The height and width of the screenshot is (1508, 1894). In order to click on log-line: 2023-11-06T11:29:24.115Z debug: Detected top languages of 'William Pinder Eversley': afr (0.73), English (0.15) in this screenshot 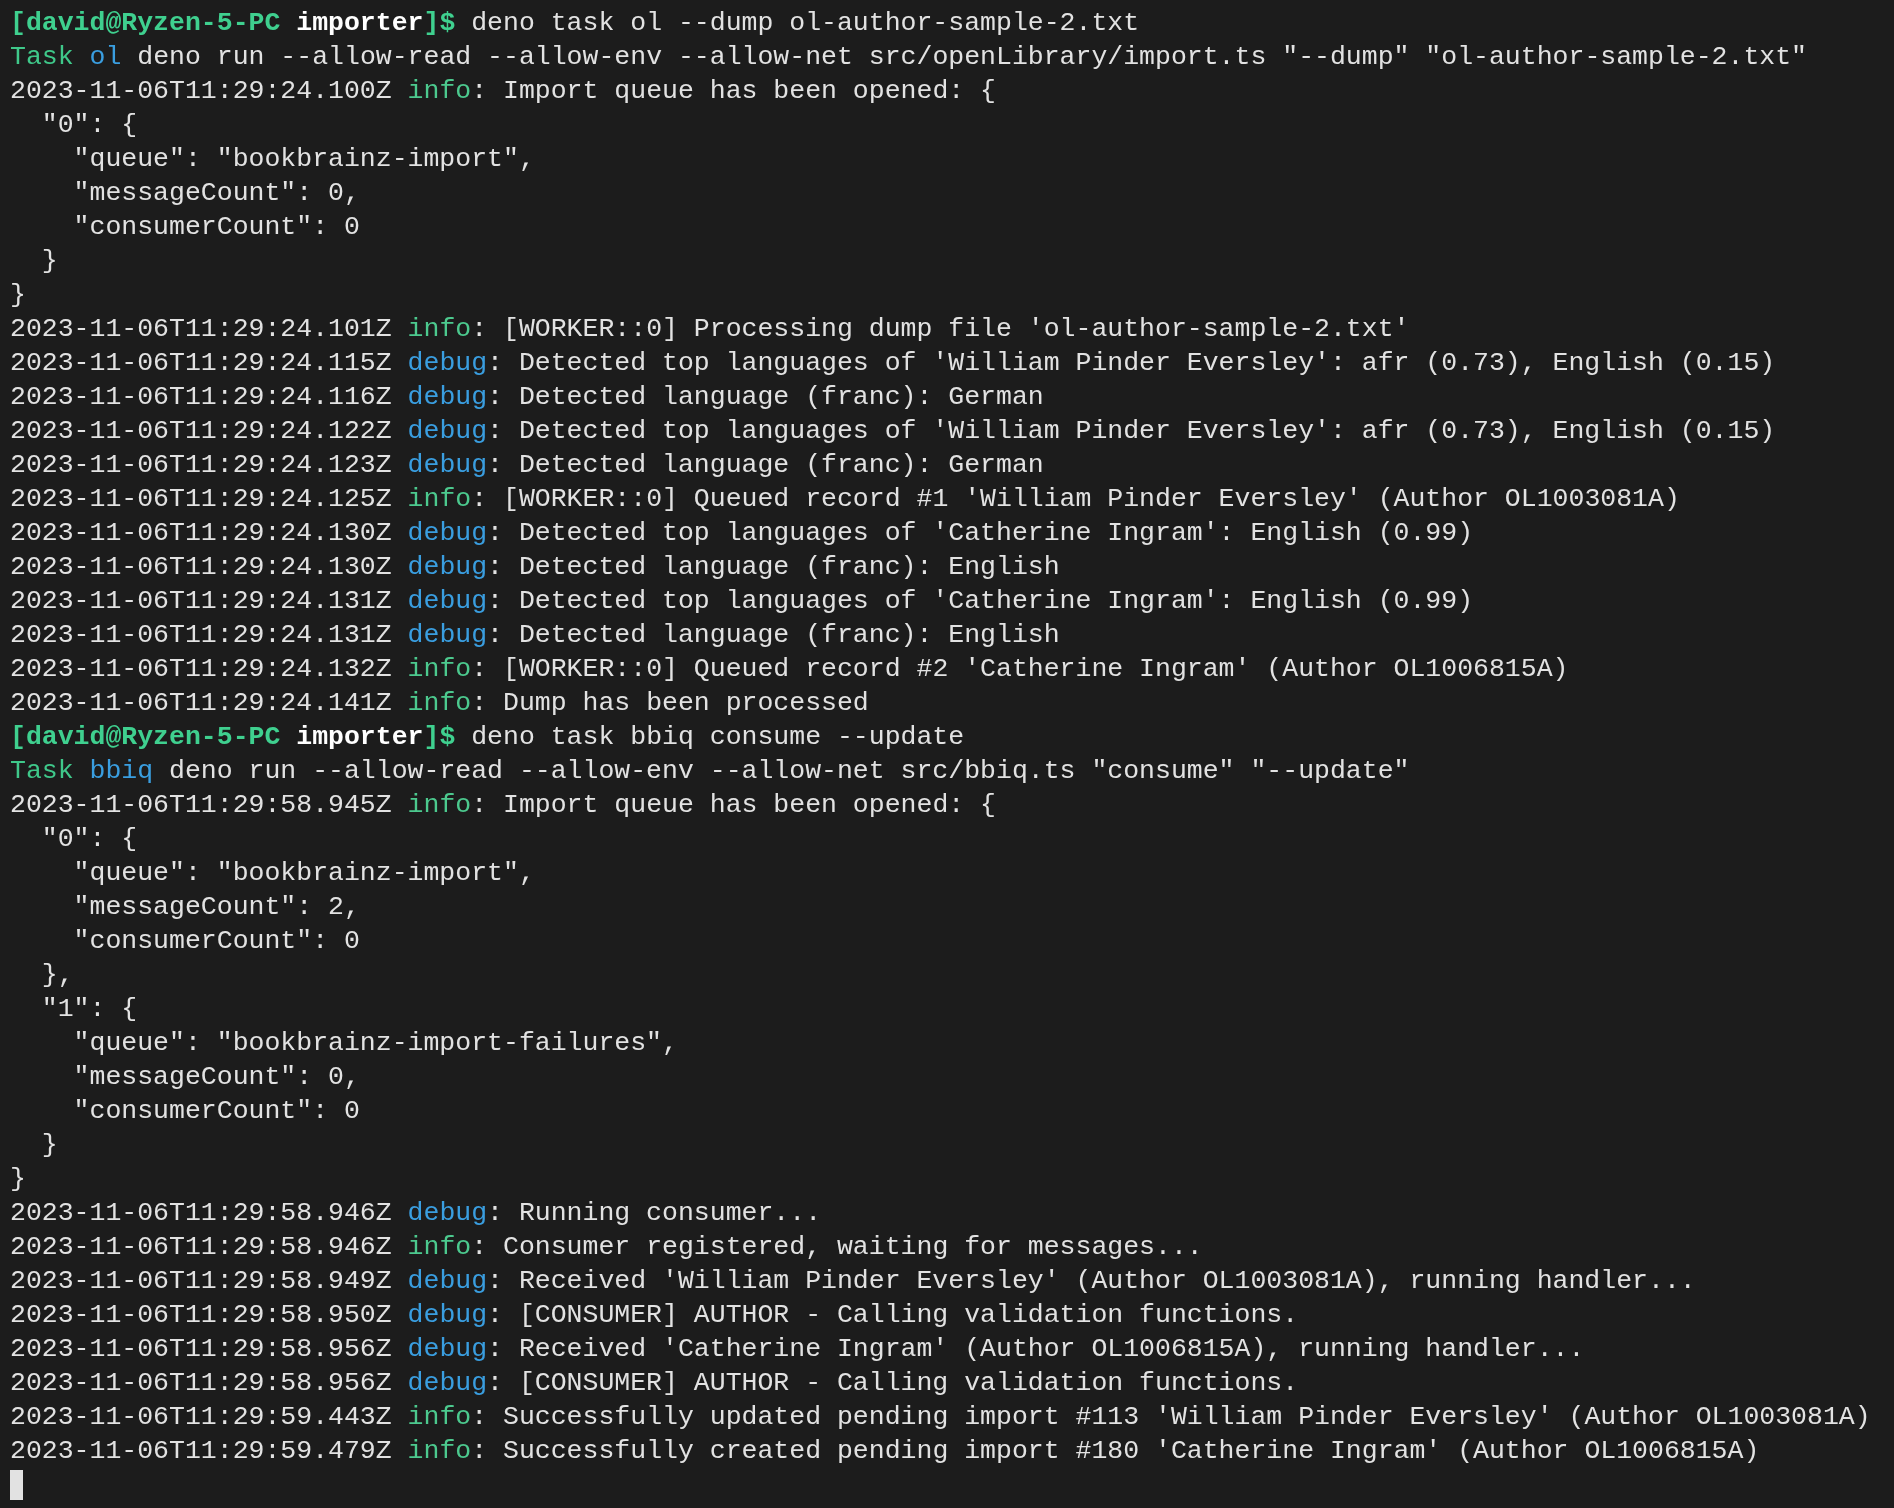, I will do `click(893, 363)`.